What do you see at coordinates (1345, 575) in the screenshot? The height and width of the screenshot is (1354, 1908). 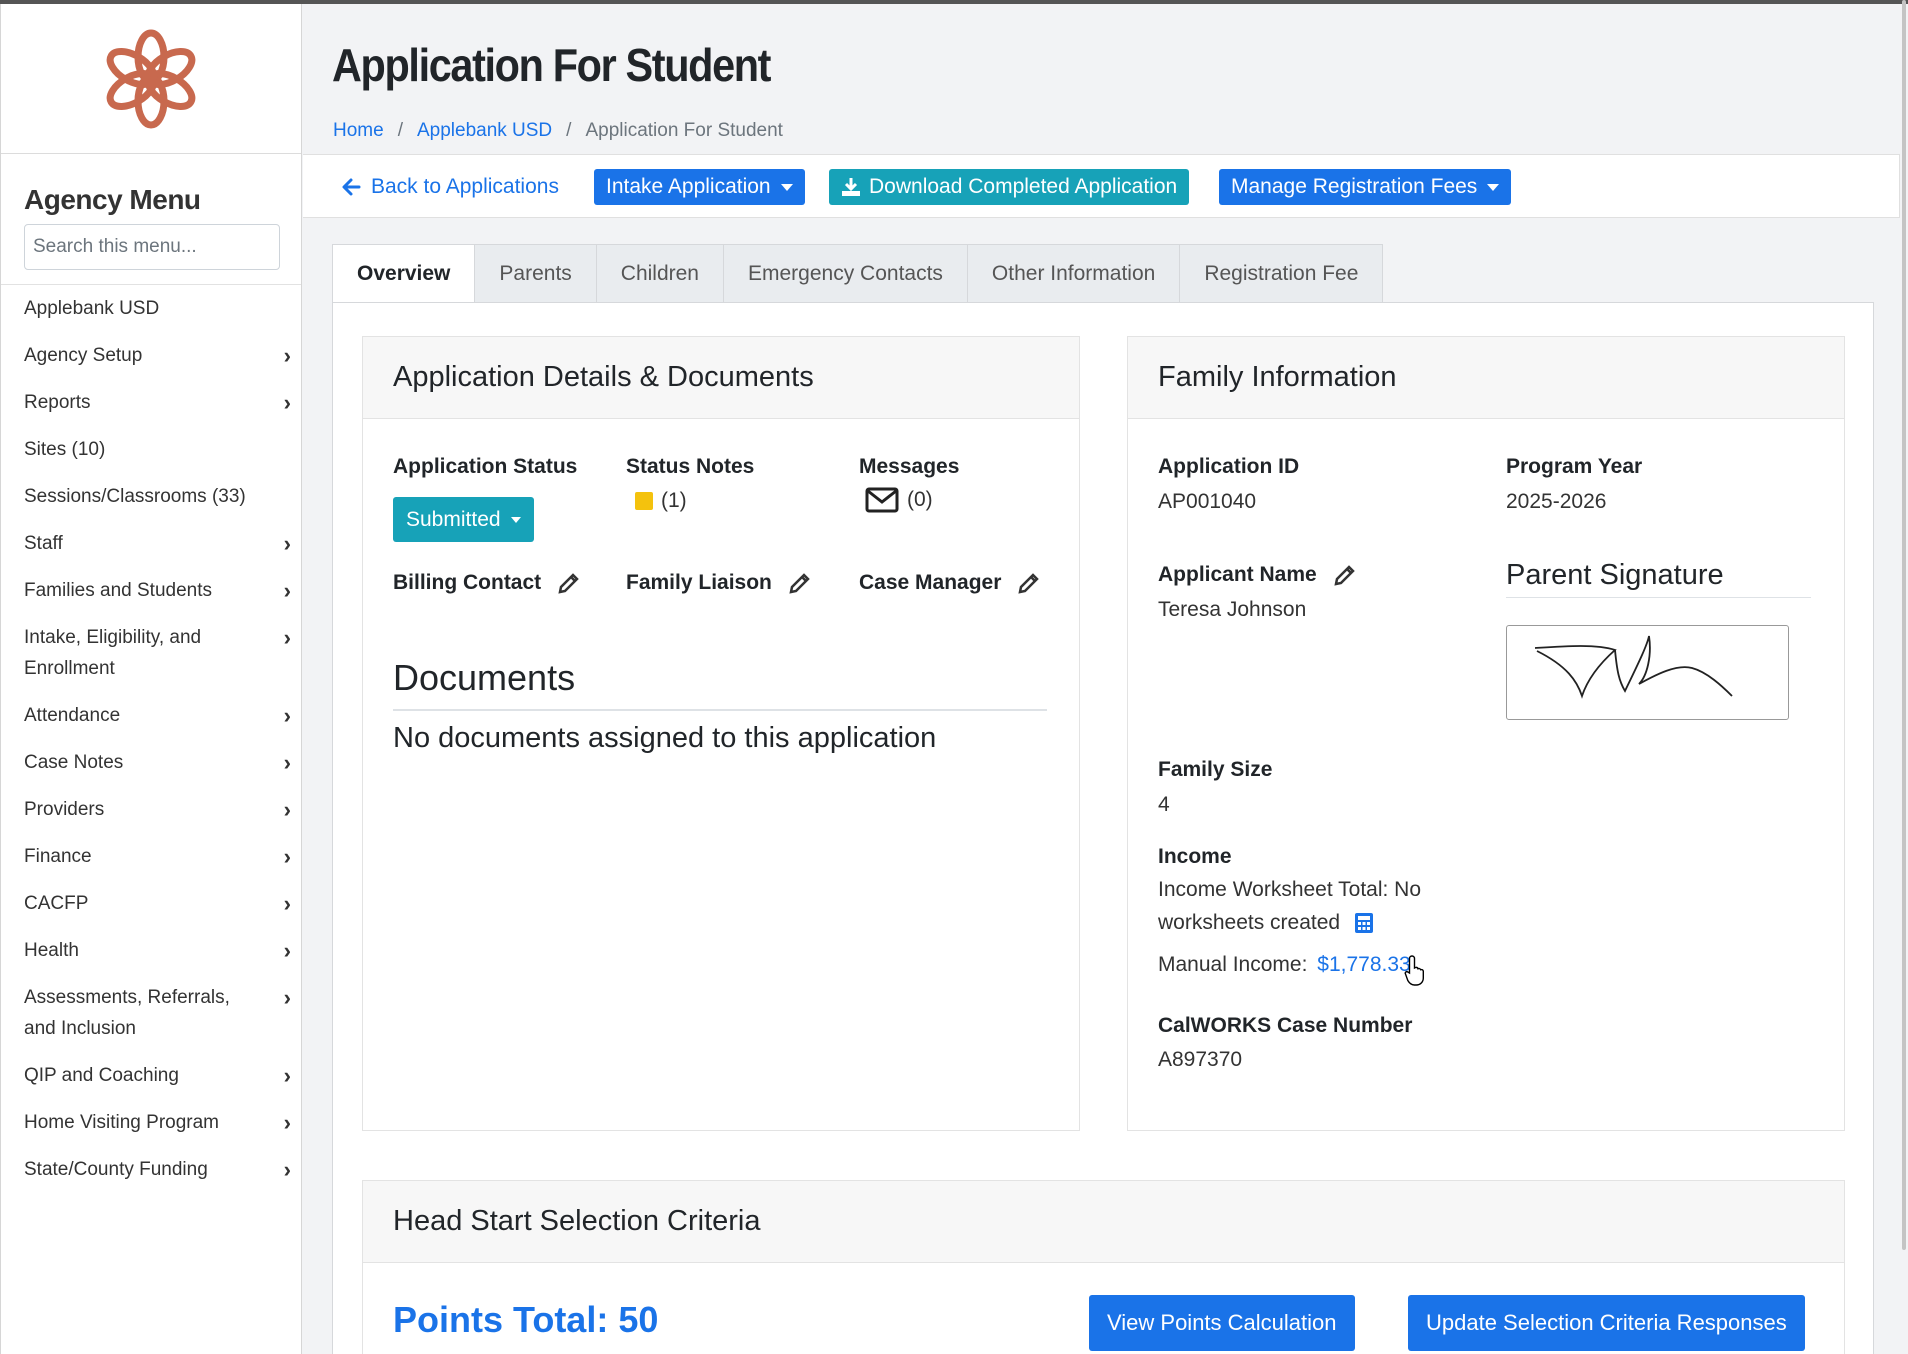 I see `edit-applicant-pencil-icon` at bounding box center [1345, 575].